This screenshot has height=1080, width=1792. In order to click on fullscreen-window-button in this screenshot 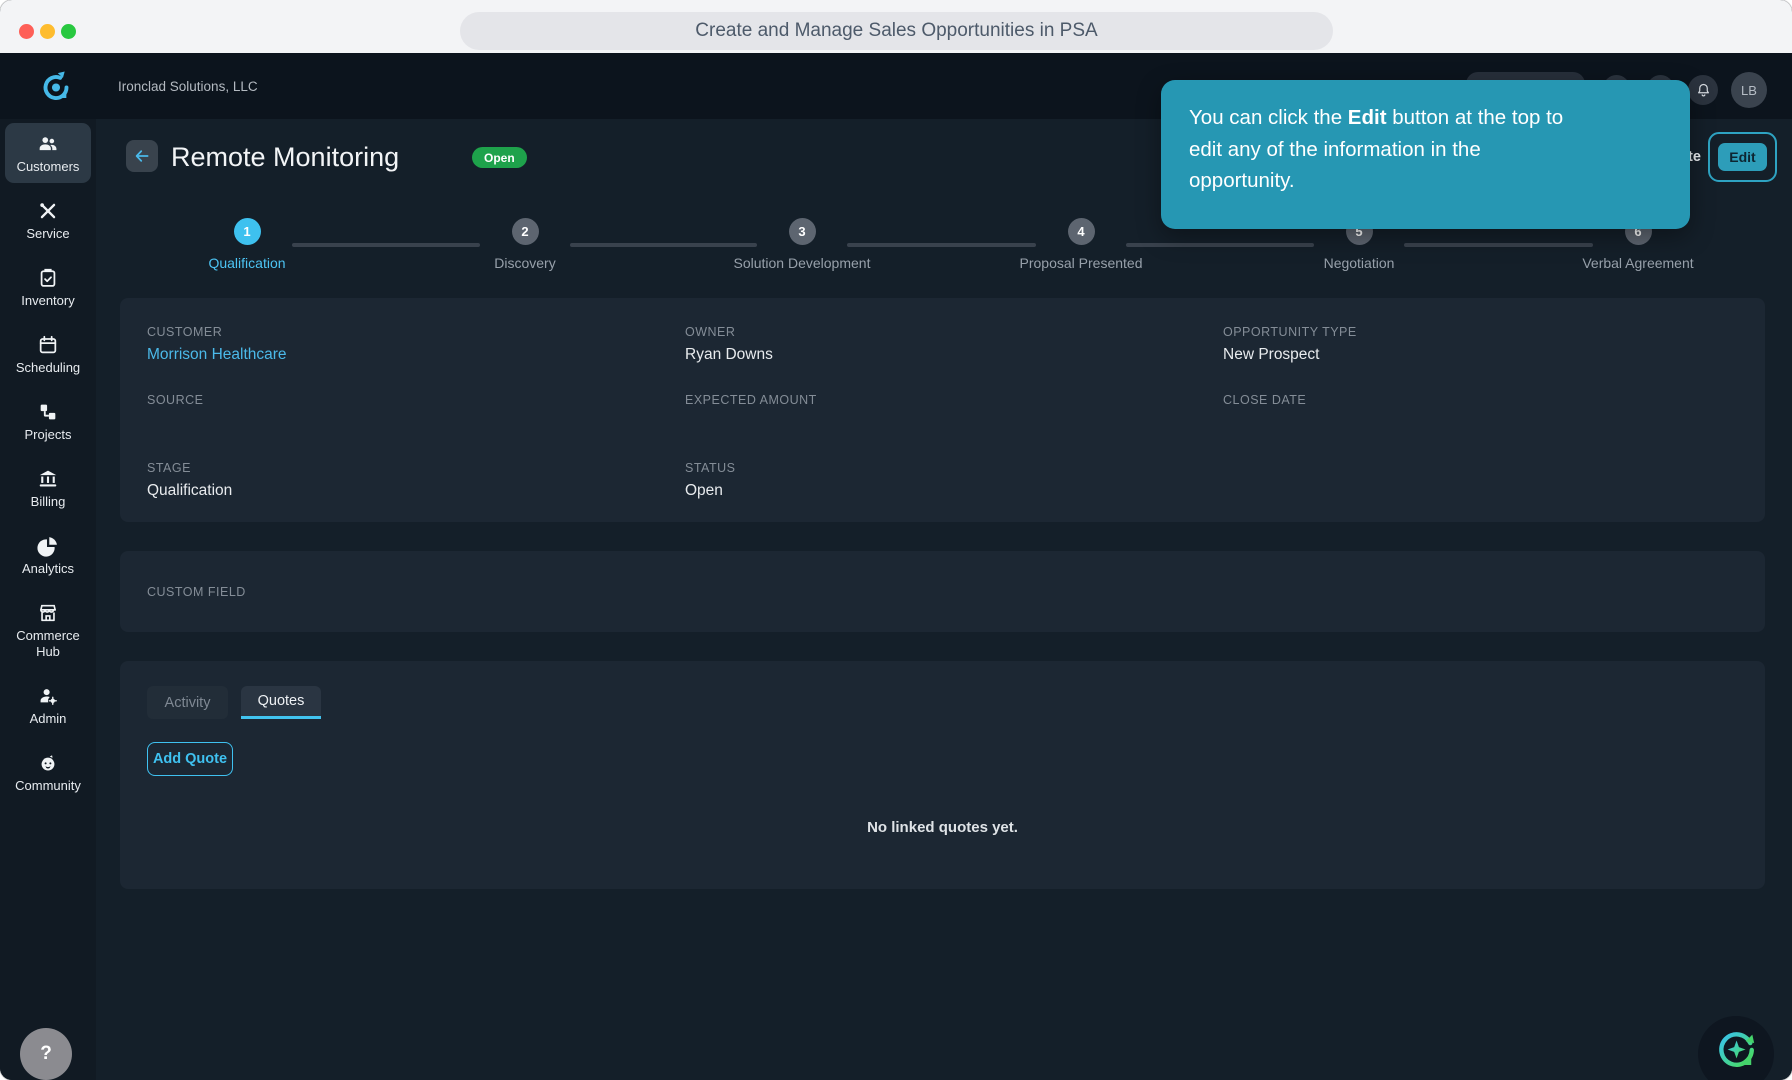, I will do `click(68, 31)`.